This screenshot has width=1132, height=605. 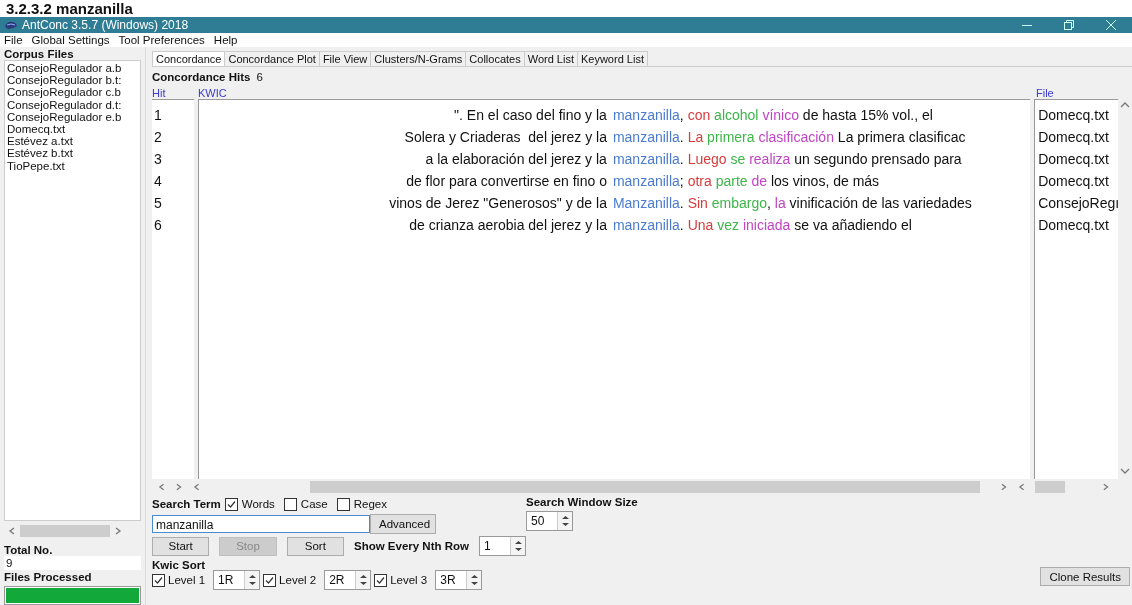 I want to click on search-term-label: Search Term, so click(x=186, y=504).